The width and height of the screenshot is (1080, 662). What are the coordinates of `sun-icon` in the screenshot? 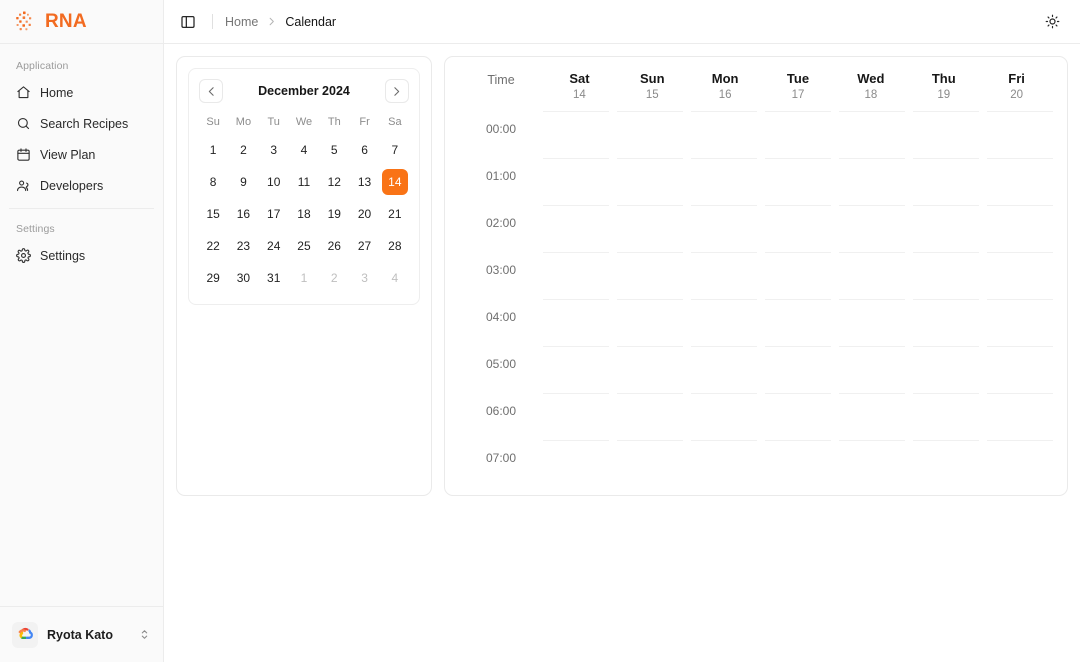 It's located at (1052, 22).